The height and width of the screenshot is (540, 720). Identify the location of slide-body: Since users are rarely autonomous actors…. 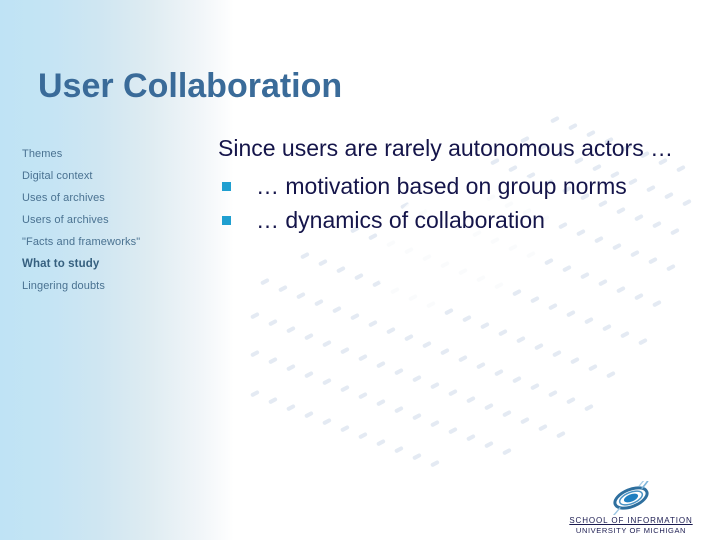
(453, 184).